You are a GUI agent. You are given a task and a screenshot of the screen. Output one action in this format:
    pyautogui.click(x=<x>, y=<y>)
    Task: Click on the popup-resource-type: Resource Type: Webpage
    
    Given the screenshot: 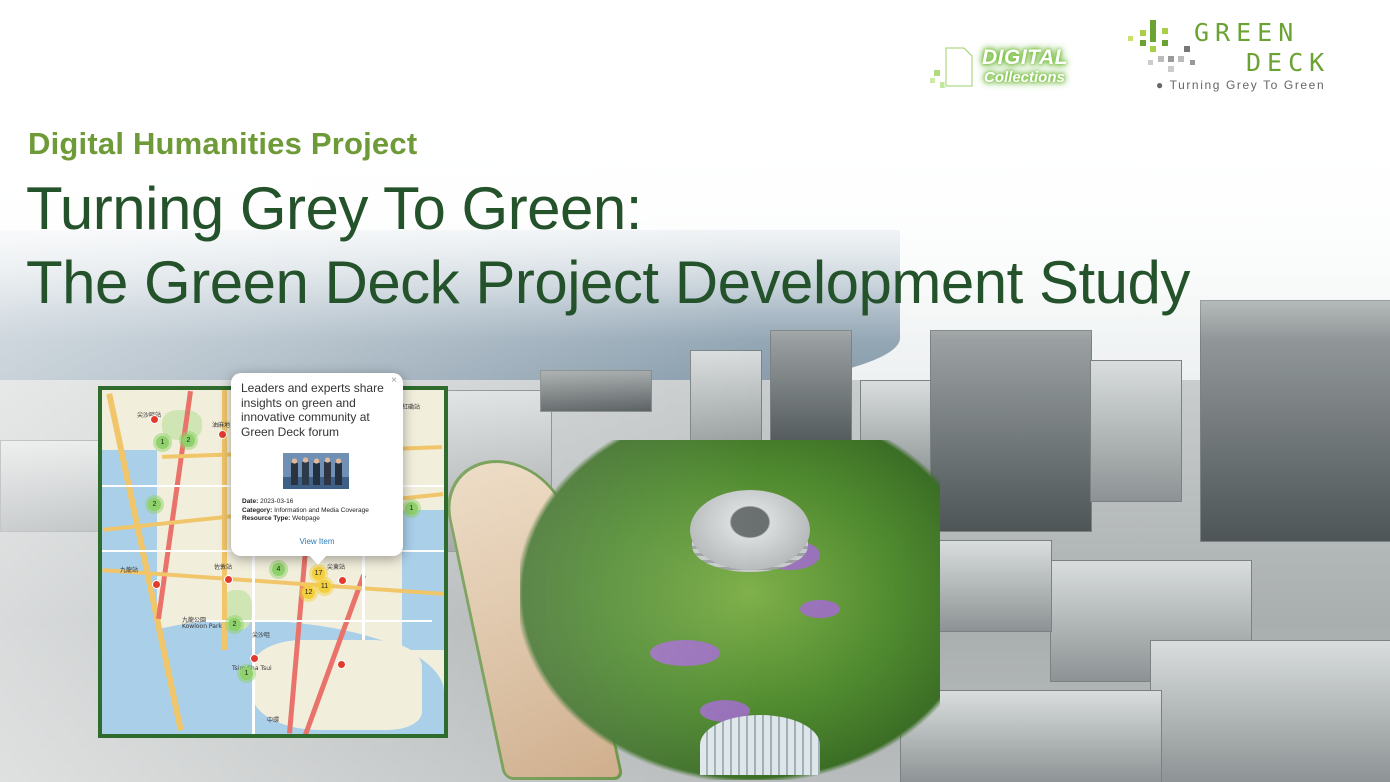 What is the action you would take?
    pyautogui.click(x=281, y=518)
    